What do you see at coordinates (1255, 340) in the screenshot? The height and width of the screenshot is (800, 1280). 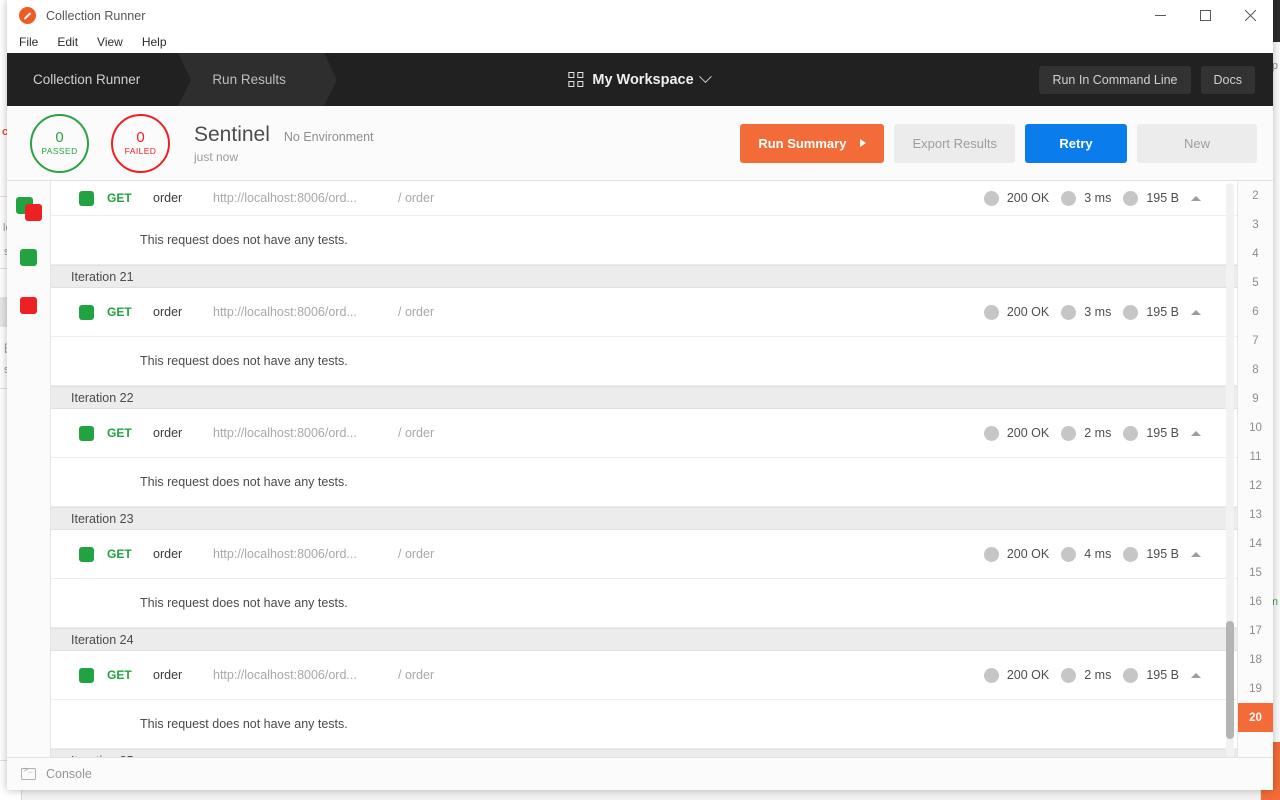 I see `iteration-index-7: 7` at bounding box center [1255, 340].